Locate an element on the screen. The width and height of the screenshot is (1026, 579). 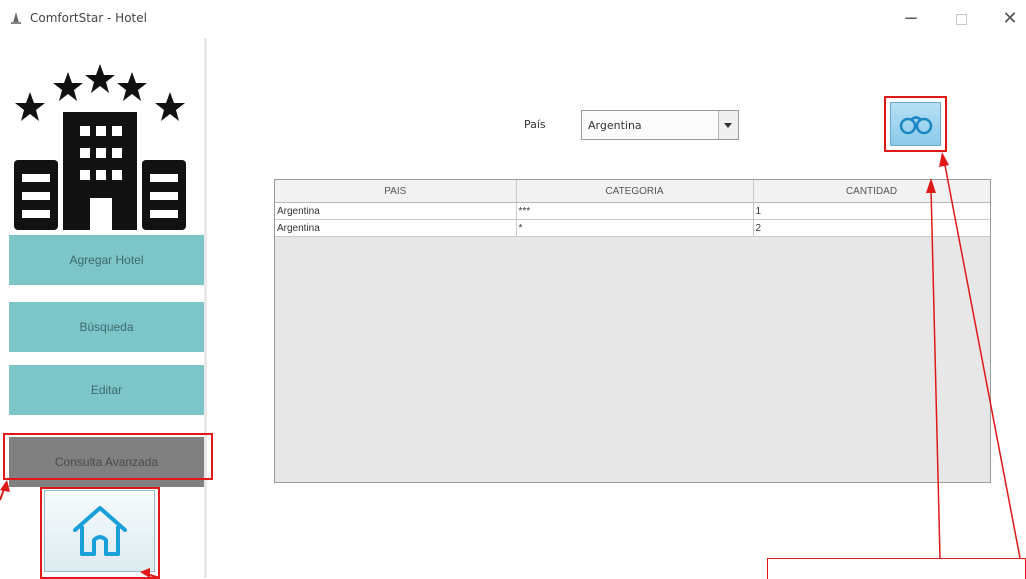
title-bar: ComfortStar - Hotel − ✕ is located at coordinates (513, 19).